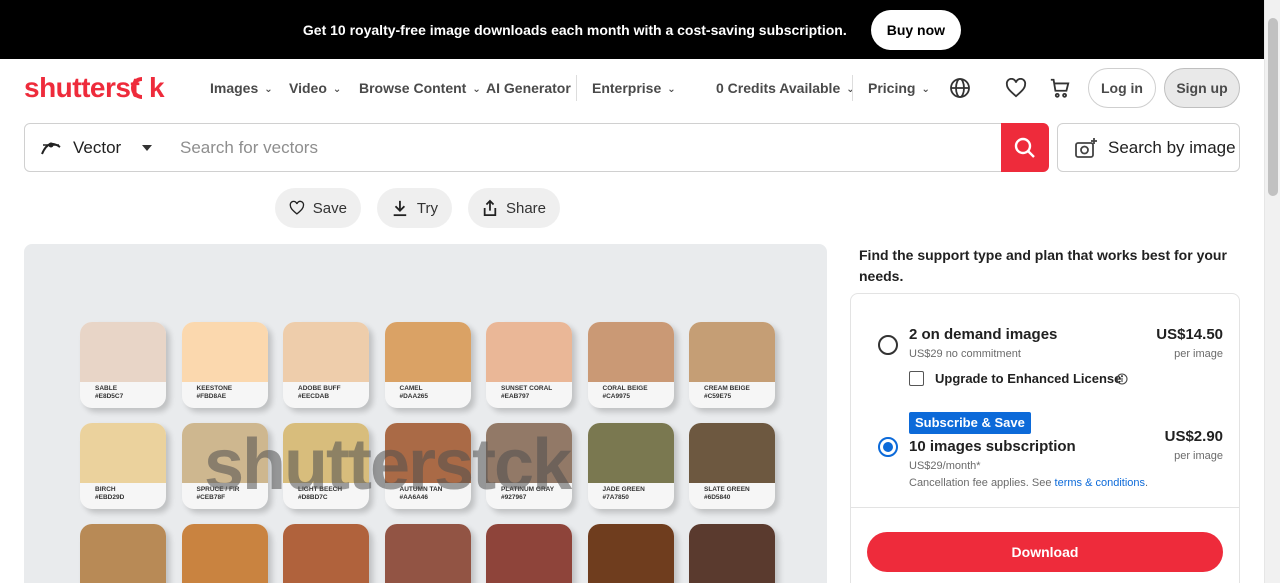 This screenshot has height=583, width=1280. Describe the element at coordinates (727, 489) in the screenshot. I see `swatch-name: SLATE GREEN` at that location.